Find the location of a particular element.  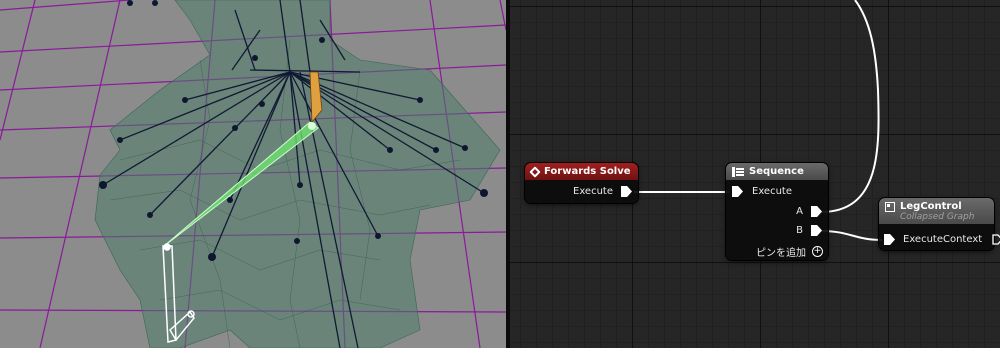

leg-control-output-pin is located at coordinates (996, 239).